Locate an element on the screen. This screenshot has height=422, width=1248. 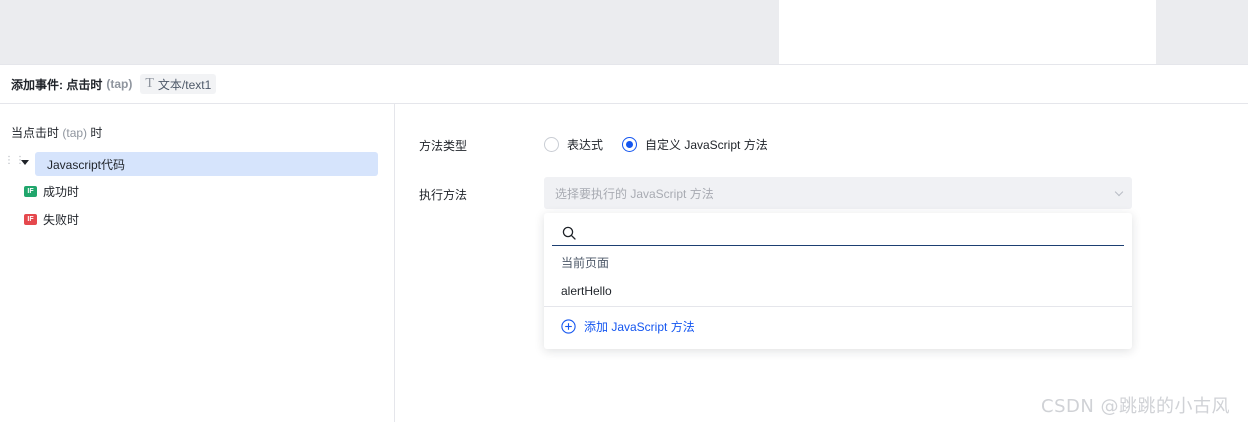
branch-fail: IF 失败时 is located at coordinates (51, 219).